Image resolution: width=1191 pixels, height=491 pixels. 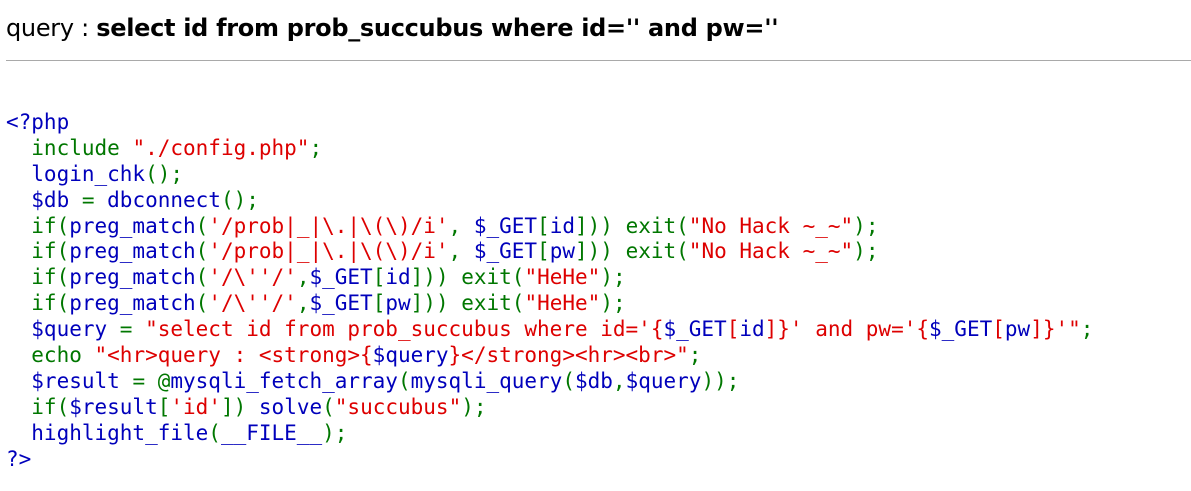 I want to click on query-label: query :, so click(x=51, y=28).